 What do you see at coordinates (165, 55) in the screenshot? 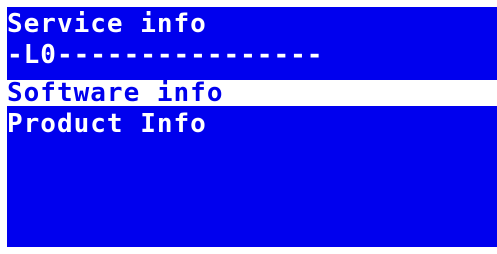
I see `level-separator: -L0----------------` at bounding box center [165, 55].